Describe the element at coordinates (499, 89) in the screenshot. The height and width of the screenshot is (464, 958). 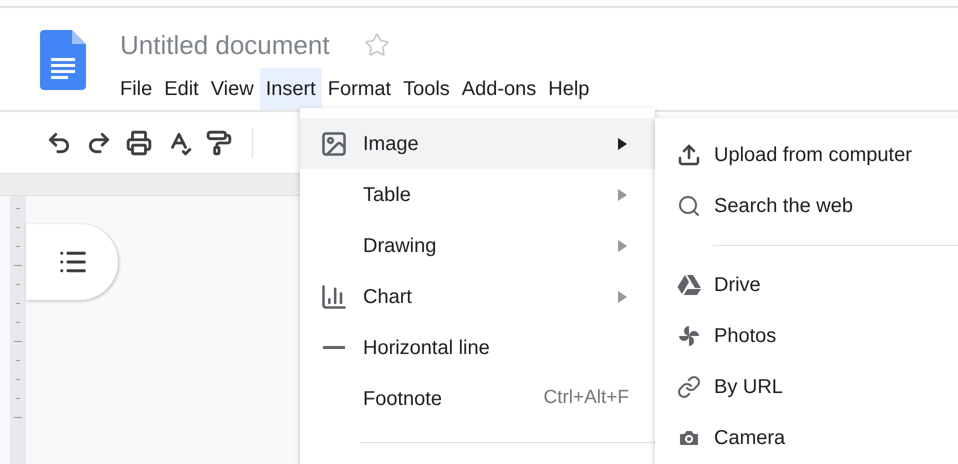
I see `menu-item: Add-ons` at that location.